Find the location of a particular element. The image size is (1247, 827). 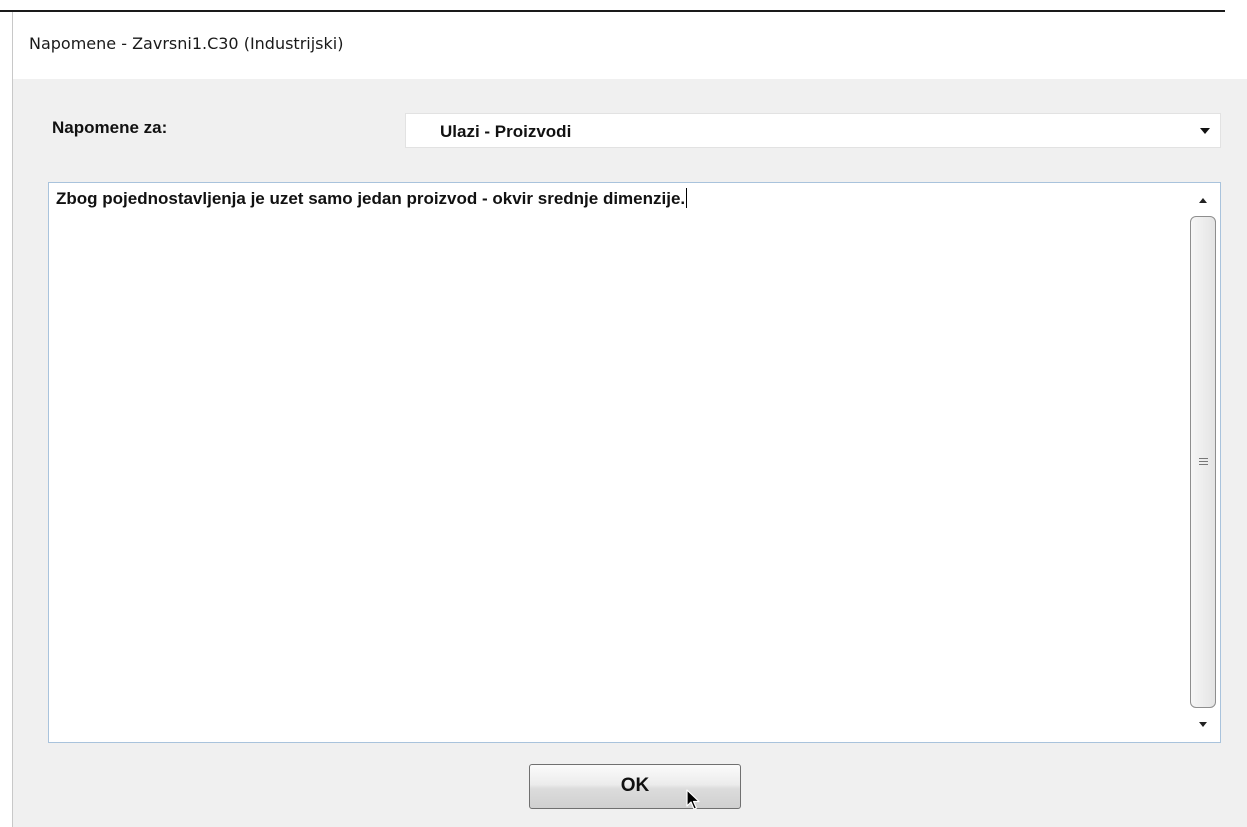

ok-button: OK is located at coordinates (635, 786).